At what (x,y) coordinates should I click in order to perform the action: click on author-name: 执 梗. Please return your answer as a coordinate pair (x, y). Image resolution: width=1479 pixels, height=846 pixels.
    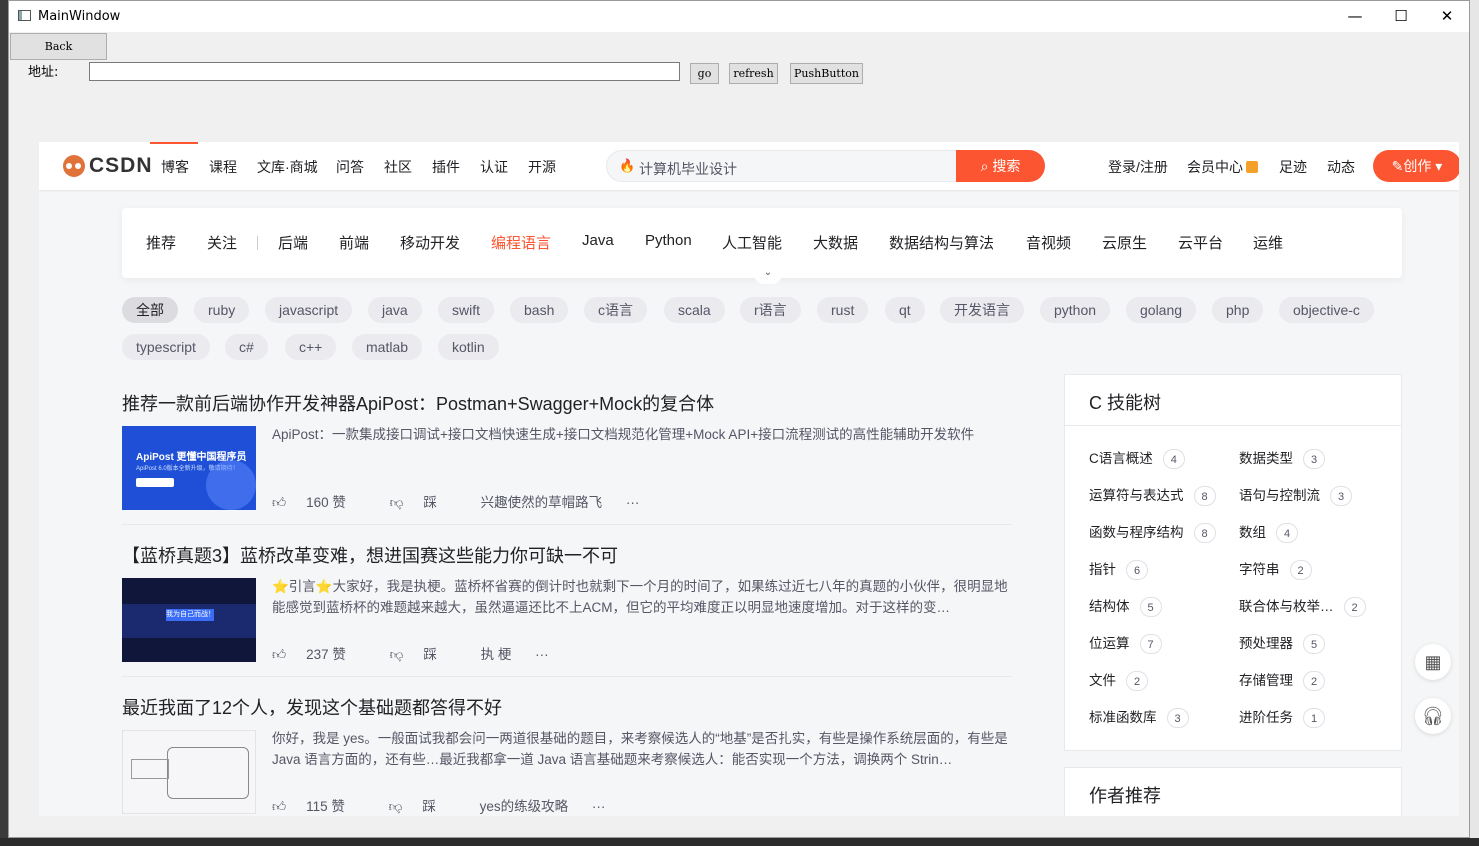
    Looking at the image, I should click on (496, 653).